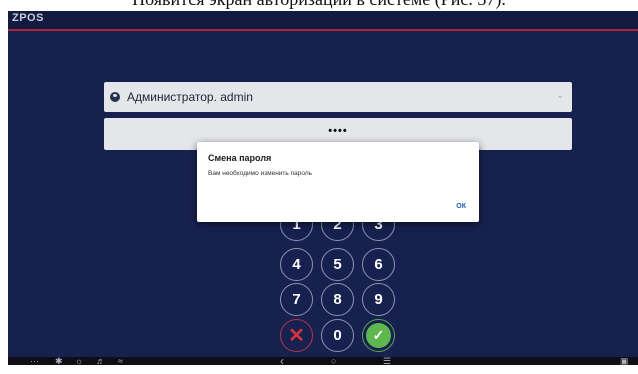  I want to click on keypad-confirm-button: ✓, so click(378, 335).